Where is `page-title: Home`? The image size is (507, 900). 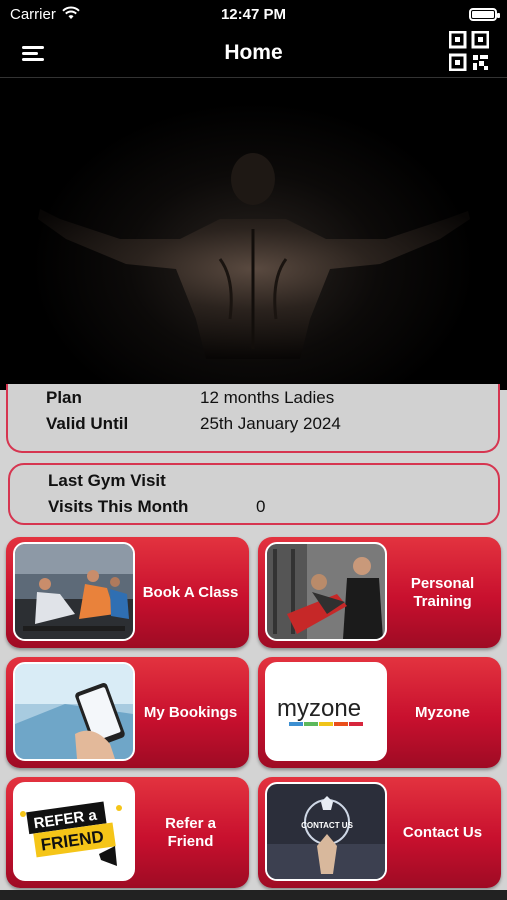
page-title: Home is located at coordinates (253, 52).